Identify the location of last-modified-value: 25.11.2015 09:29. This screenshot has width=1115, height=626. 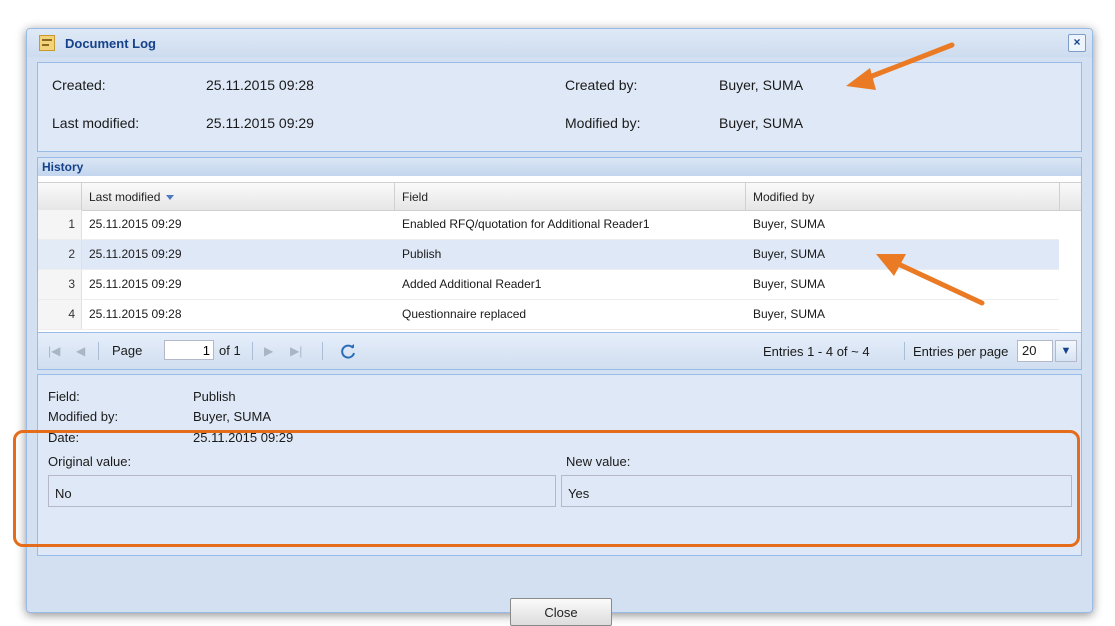
(260, 123).